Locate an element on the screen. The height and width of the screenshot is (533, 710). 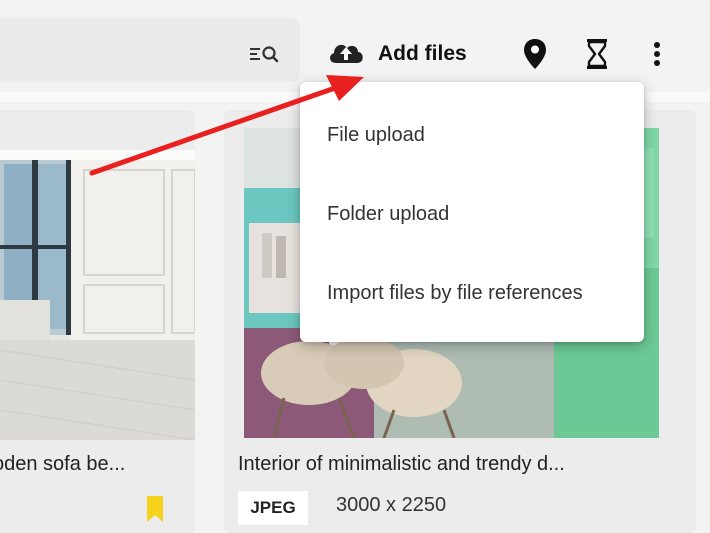
menu-item-folder-upload: Folder upload is located at coordinates (472, 214).